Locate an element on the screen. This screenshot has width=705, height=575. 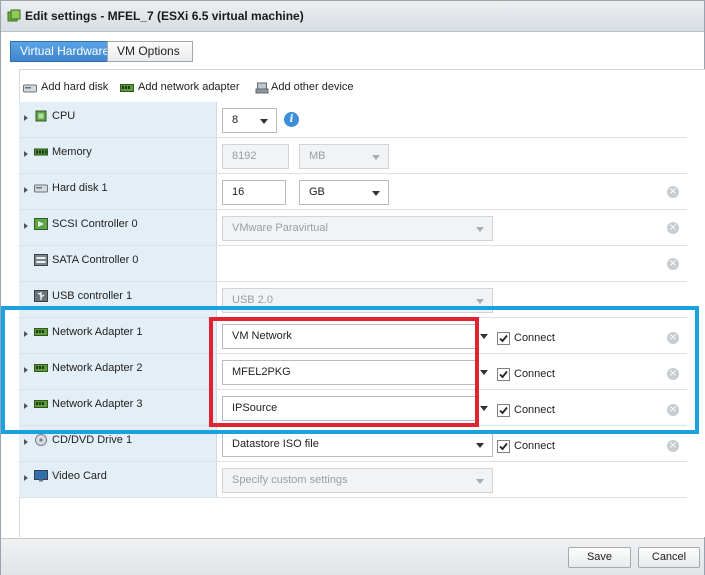
add-network-adapter-label: Add network adapter is located at coordinates (189, 87).